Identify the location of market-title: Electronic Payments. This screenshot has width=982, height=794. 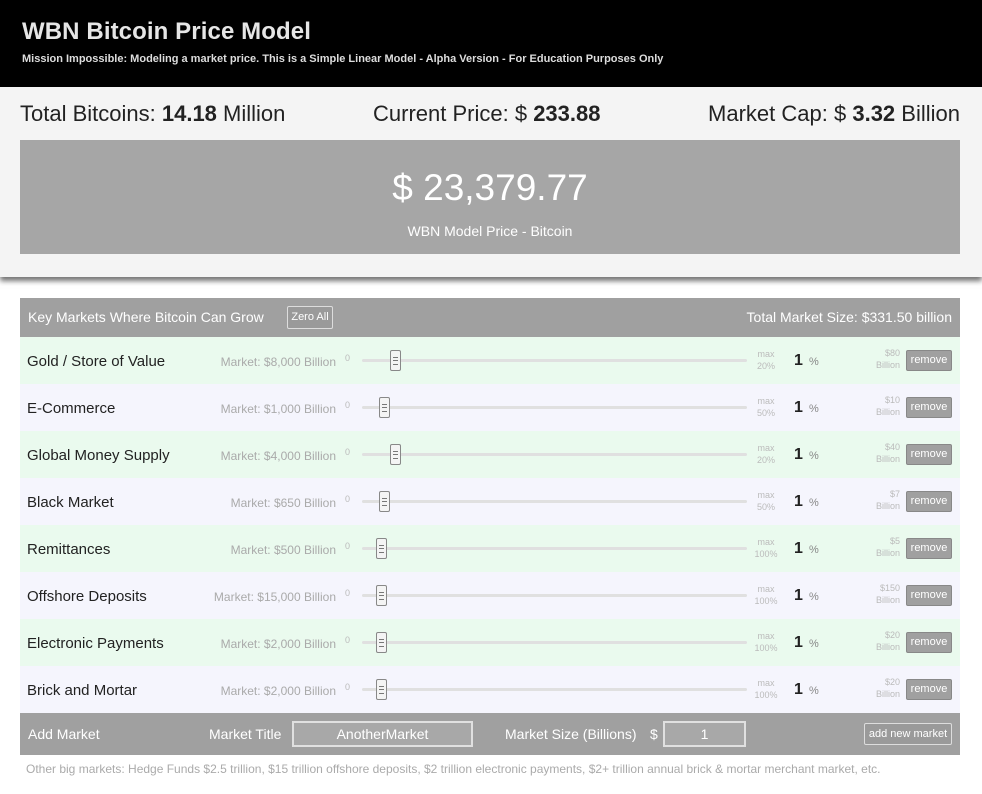
(95, 643).